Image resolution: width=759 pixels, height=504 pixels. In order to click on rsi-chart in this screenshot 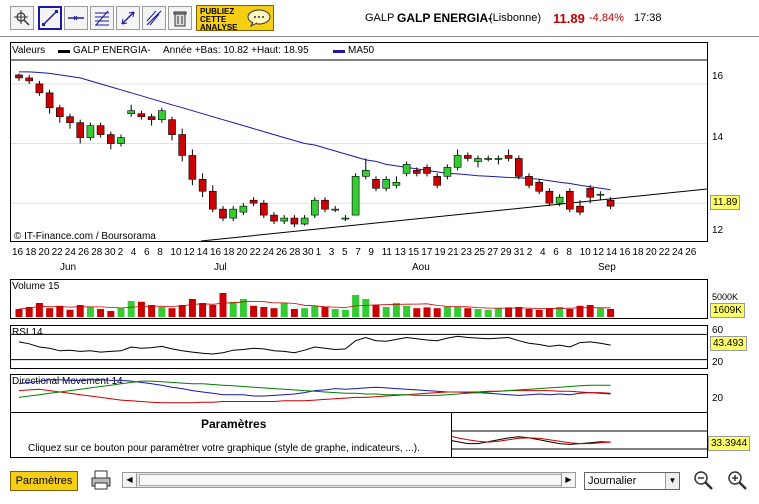, I will do `click(359, 347)`.